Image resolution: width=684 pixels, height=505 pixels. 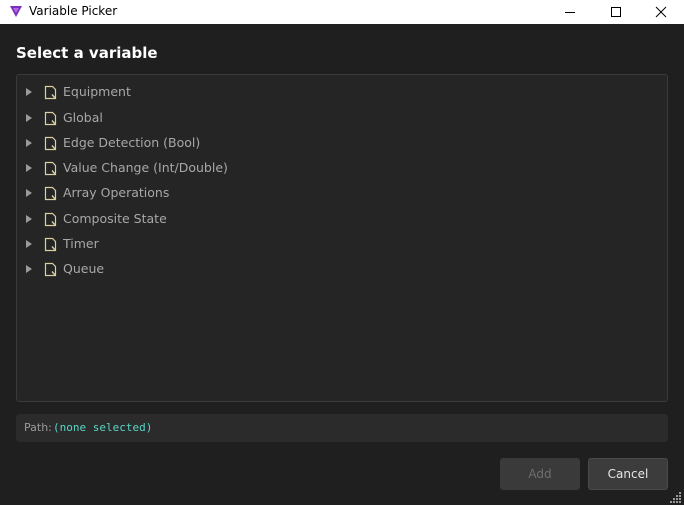 What do you see at coordinates (116, 192) in the screenshot?
I see `tree-item-label: Array Operations` at bounding box center [116, 192].